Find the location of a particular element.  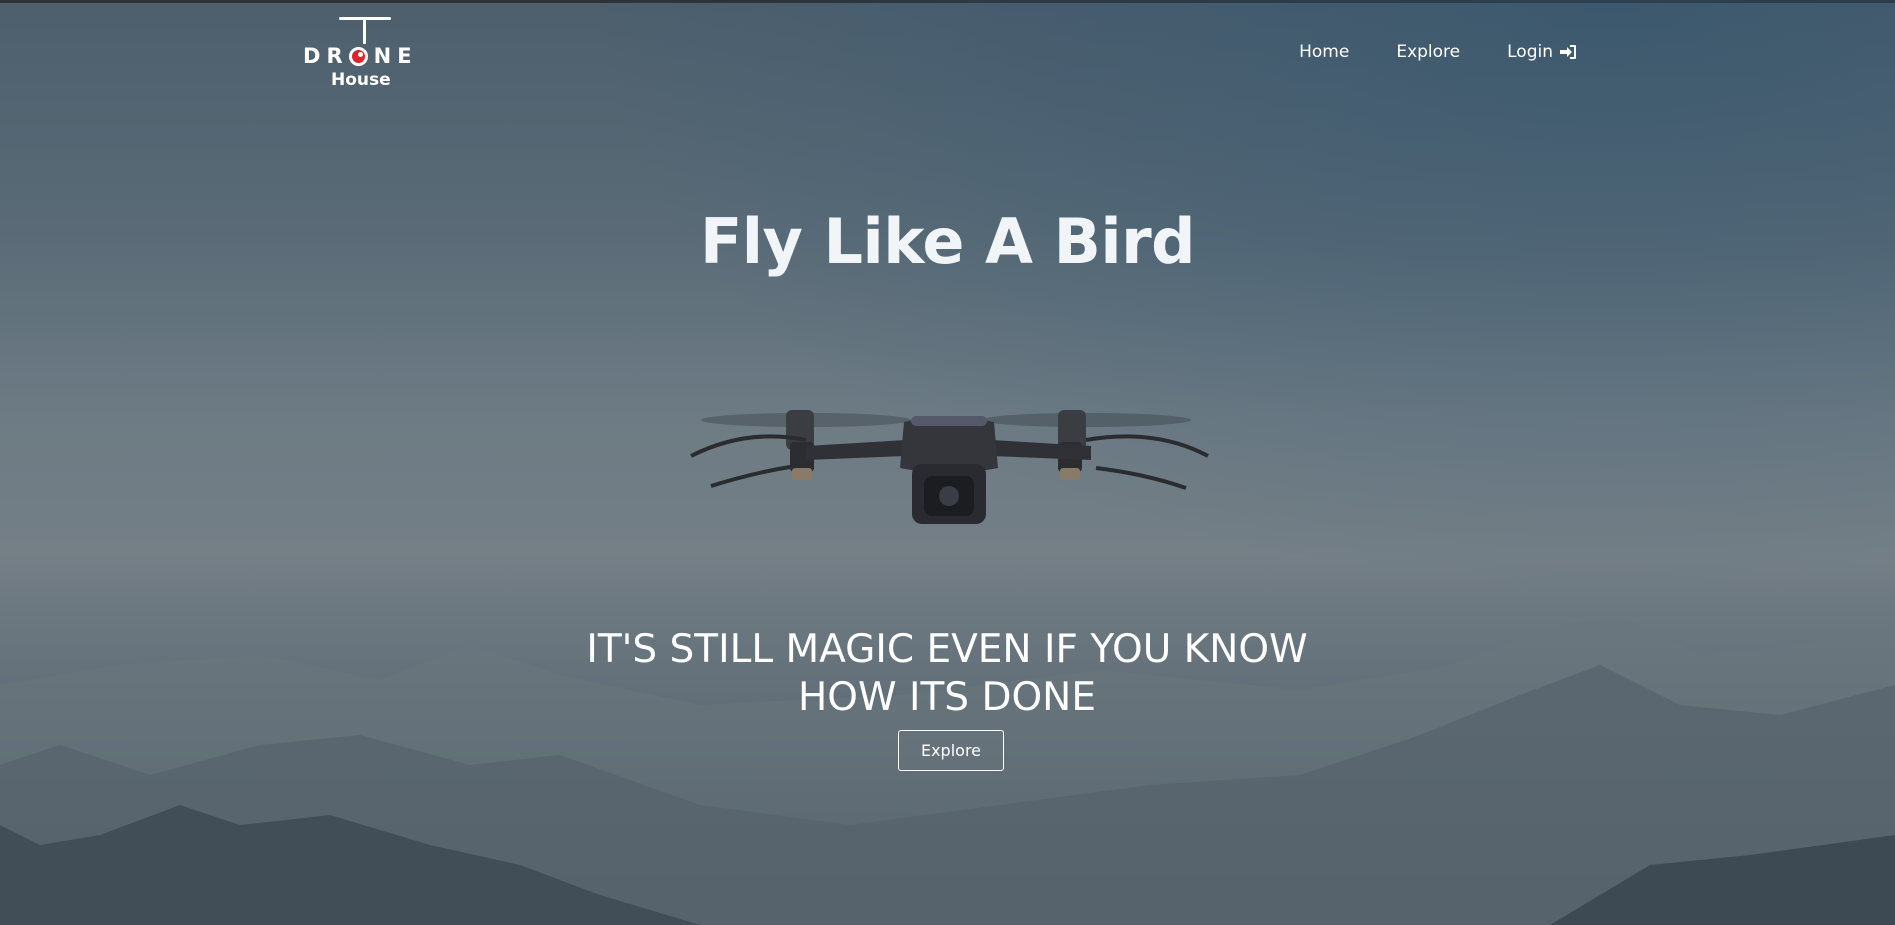

drone-house-logo: DRNE House is located at coordinates (361, 53).